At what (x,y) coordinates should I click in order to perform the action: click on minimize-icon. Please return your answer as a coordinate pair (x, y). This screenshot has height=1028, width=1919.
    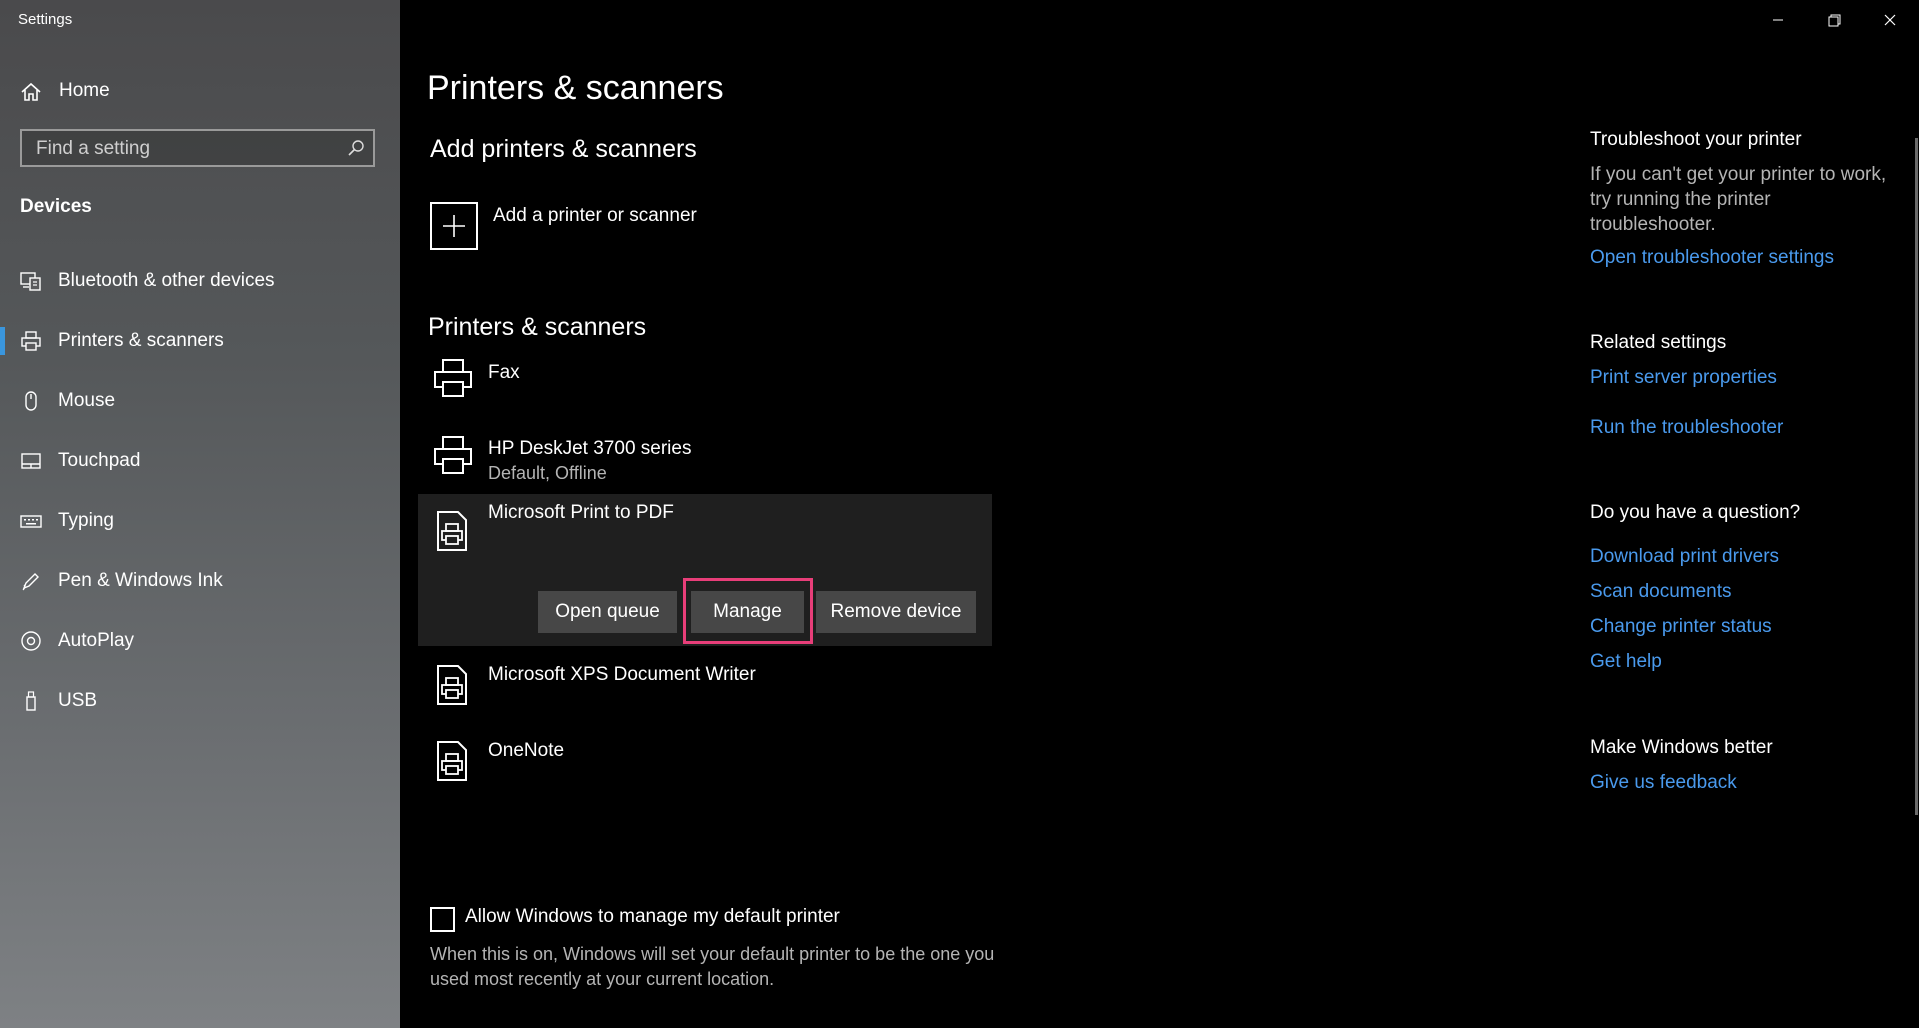
    Looking at the image, I should click on (1778, 20).